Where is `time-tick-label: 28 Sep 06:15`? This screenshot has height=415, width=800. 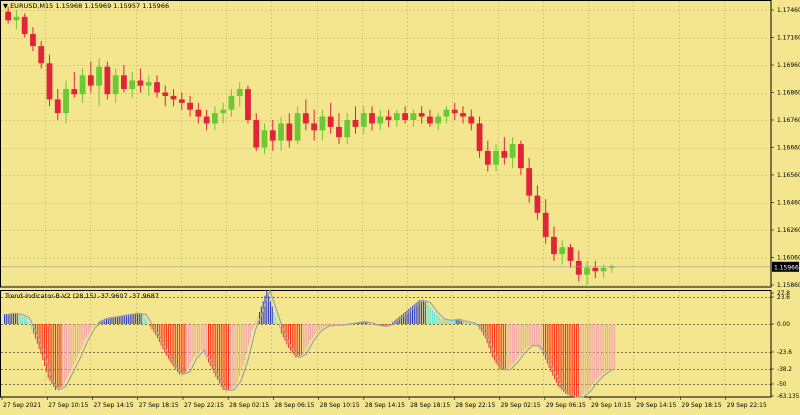
time-tick-label: 28 Sep 06:15 is located at coordinates (294, 405).